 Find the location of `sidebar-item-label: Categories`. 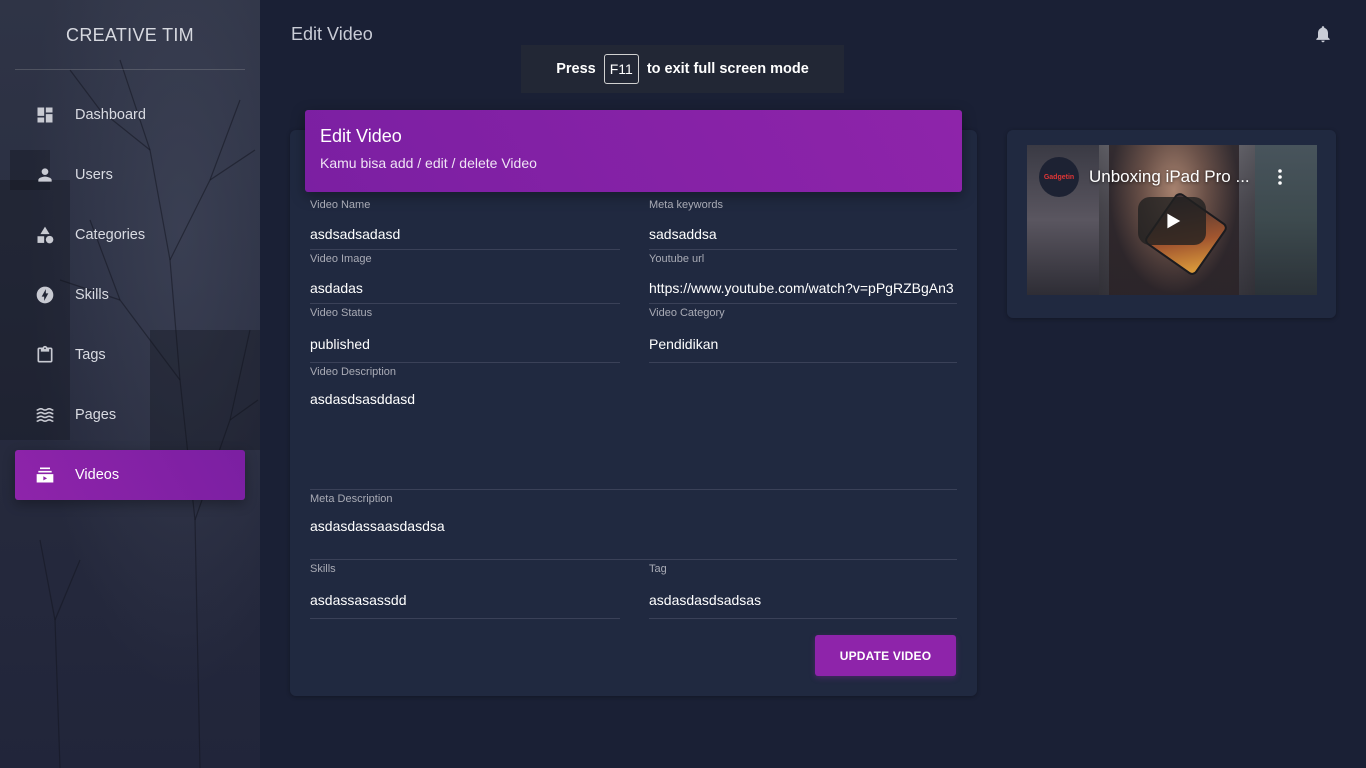

sidebar-item-label: Categories is located at coordinates (110, 235).